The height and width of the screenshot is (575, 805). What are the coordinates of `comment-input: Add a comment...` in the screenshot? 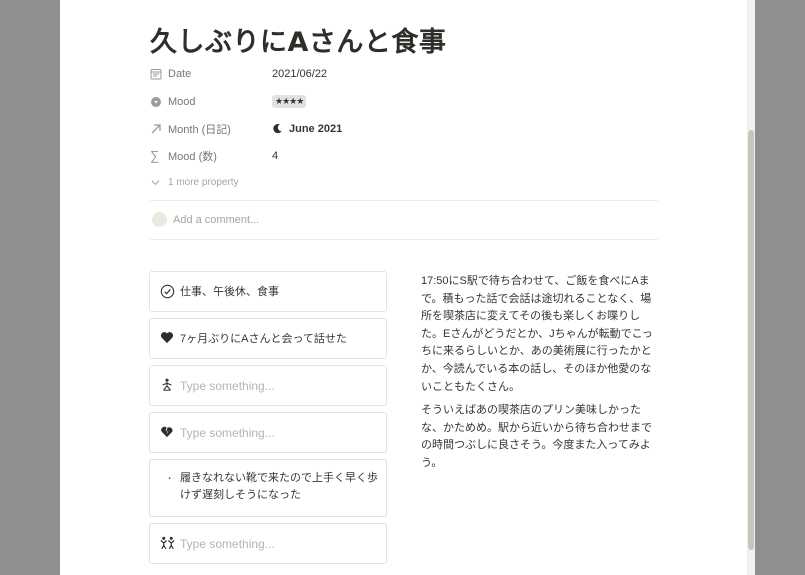 It's located at (205, 219).